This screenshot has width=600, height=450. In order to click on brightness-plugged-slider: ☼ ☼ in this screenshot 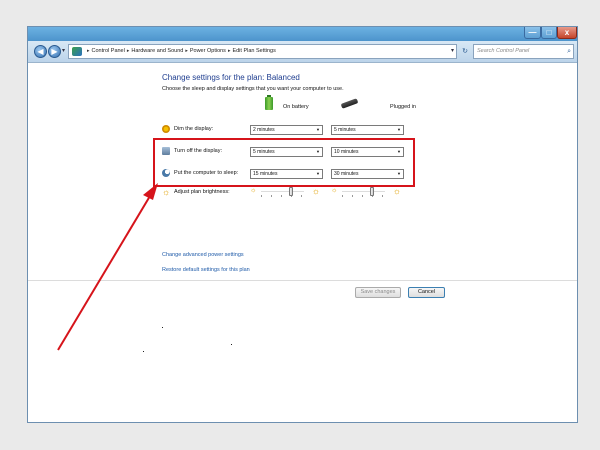, I will do `click(366, 191)`.